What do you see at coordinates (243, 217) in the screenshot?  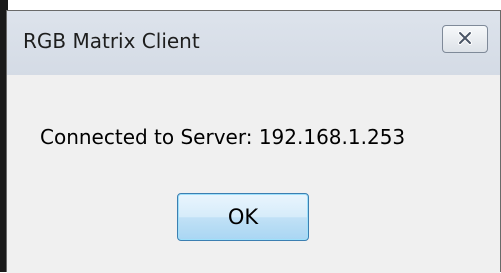 I see `ok-button: OK` at bounding box center [243, 217].